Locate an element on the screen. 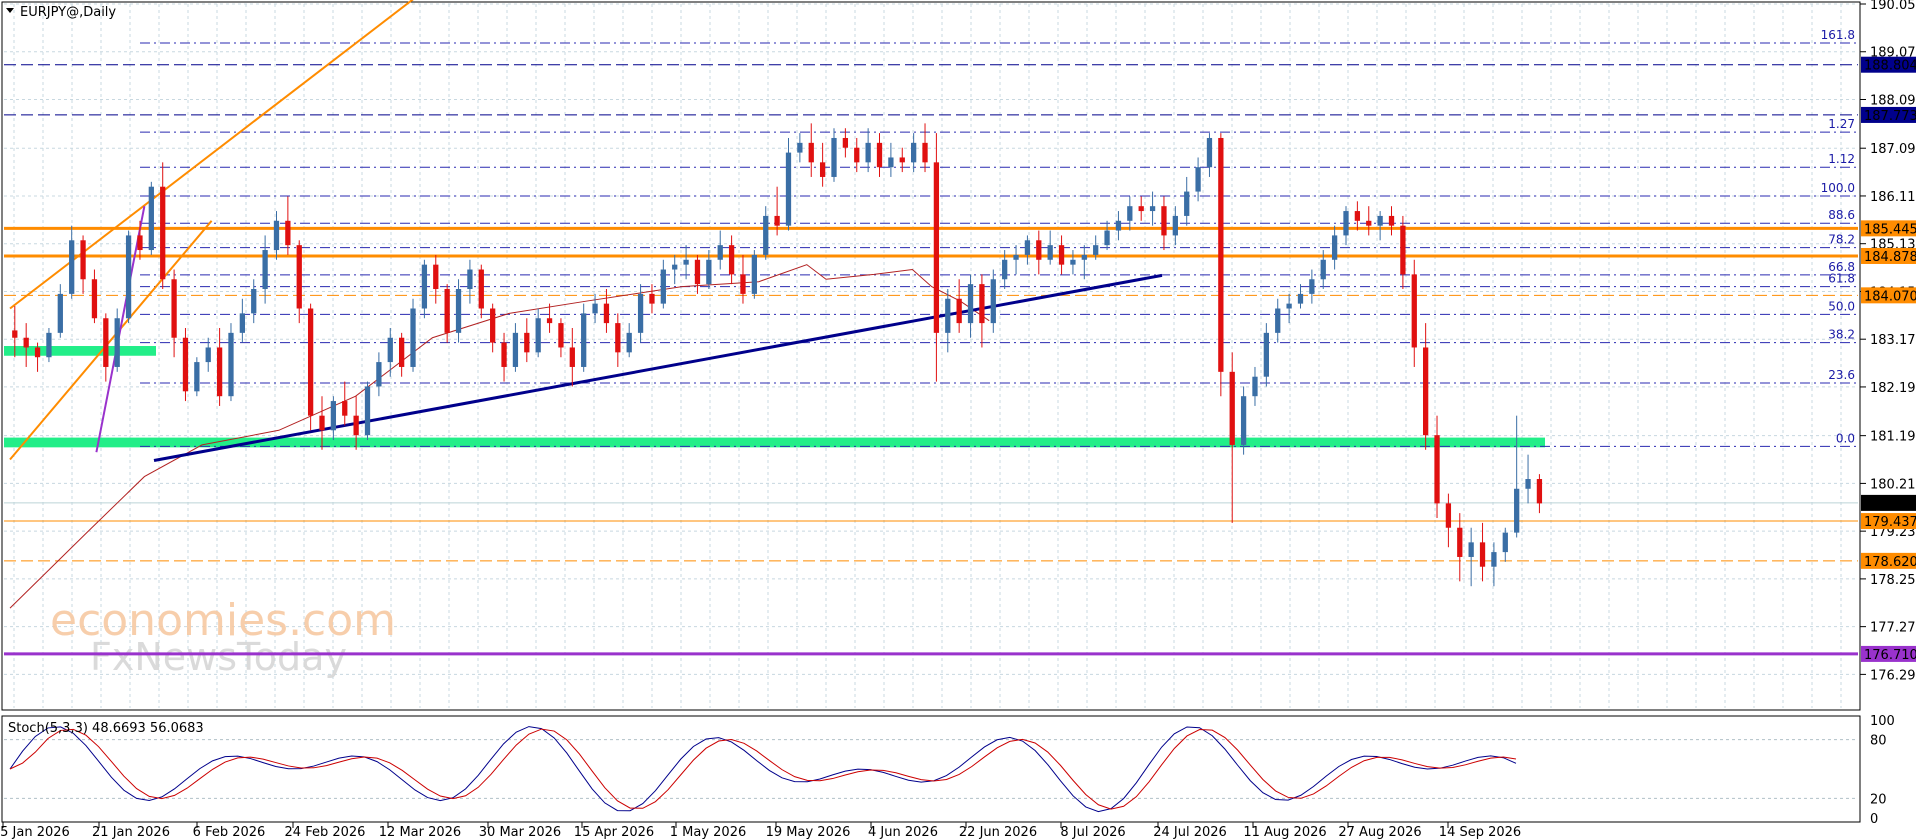 The width and height of the screenshot is (1916, 840). fib-label: 1.27 is located at coordinates (1841, 124).